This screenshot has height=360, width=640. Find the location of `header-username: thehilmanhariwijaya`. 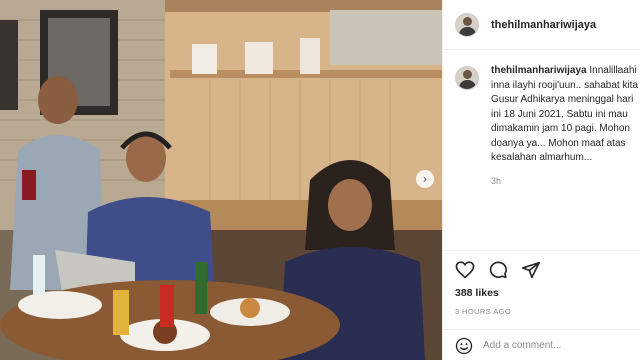

header-username: thehilmanhariwijaya is located at coordinates (543, 25).